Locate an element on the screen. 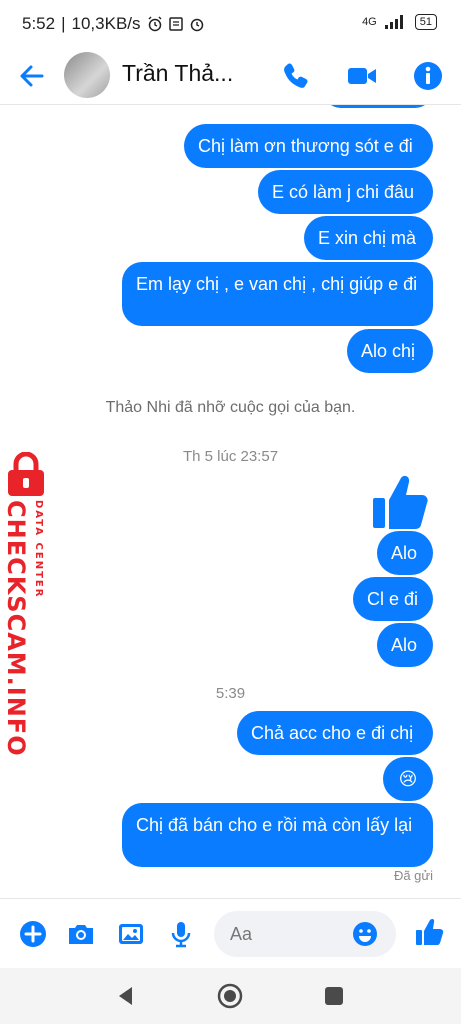  message-bubble: Alo chị is located at coordinates (390, 351).